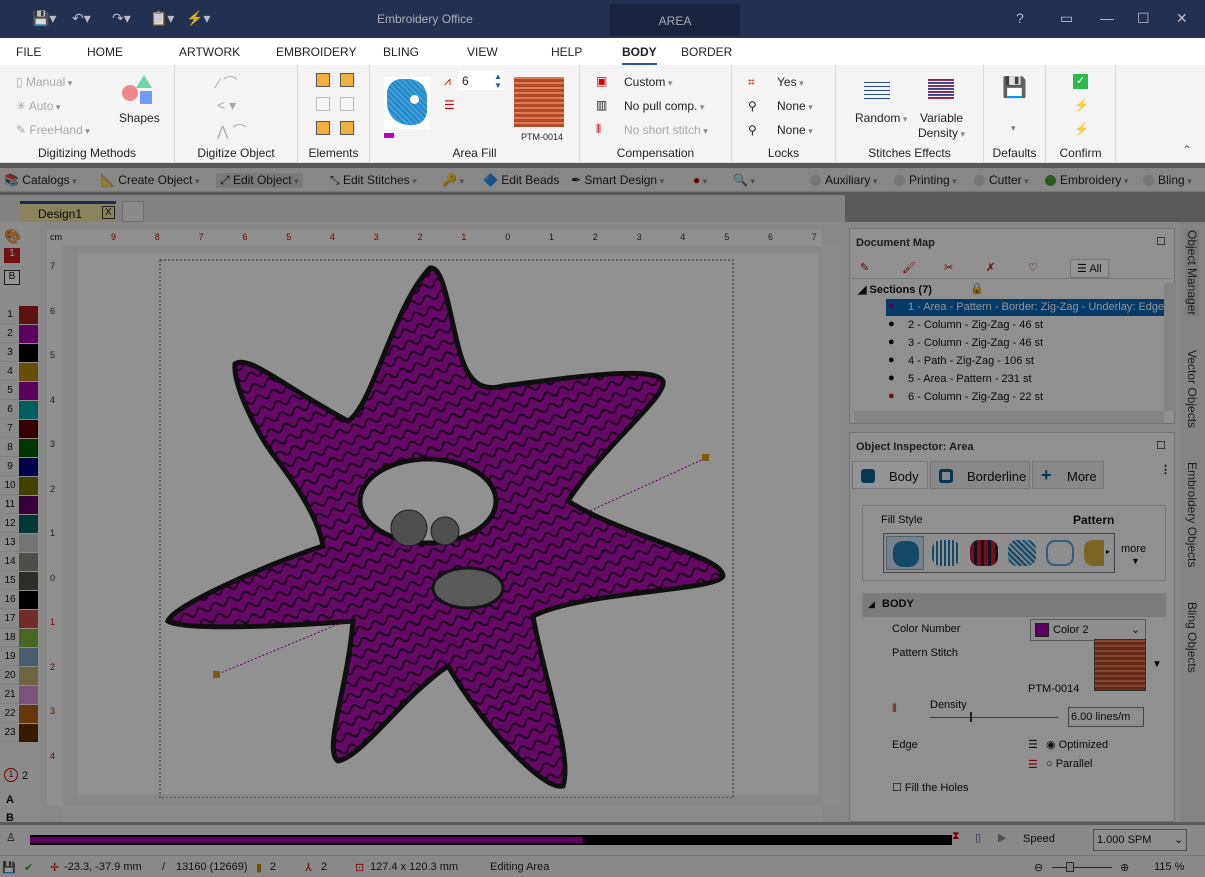 The image size is (1205, 877). What do you see at coordinates (1088, 630) in the screenshot?
I see `color-number-select: Color 2 ⌄` at bounding box center [1088, 630].